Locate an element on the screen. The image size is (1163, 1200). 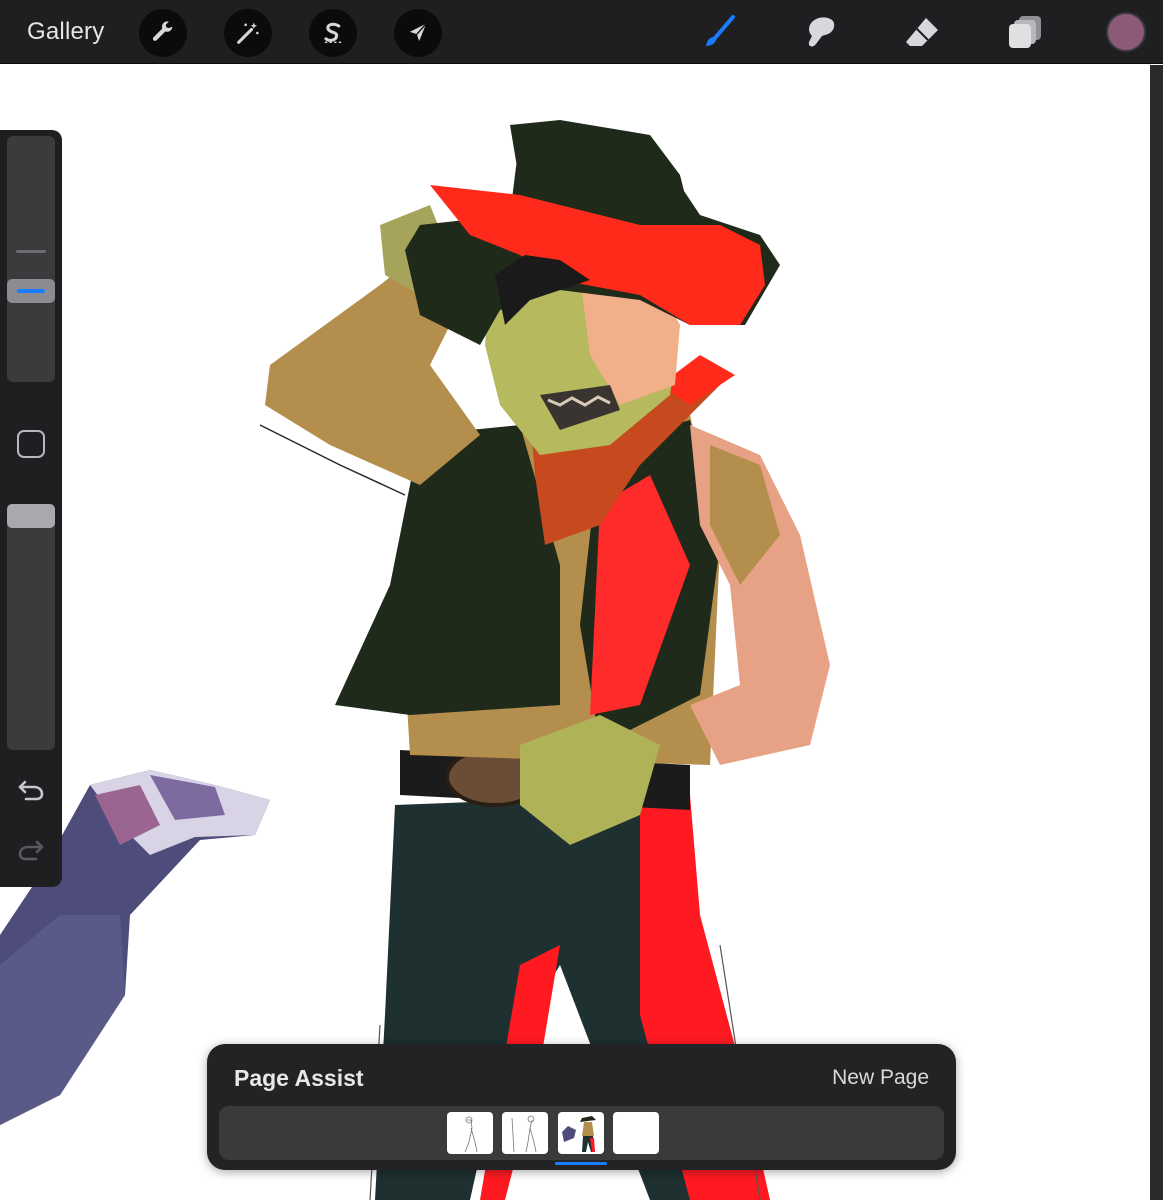
adjustments-button is located at coordinates (248, 33).